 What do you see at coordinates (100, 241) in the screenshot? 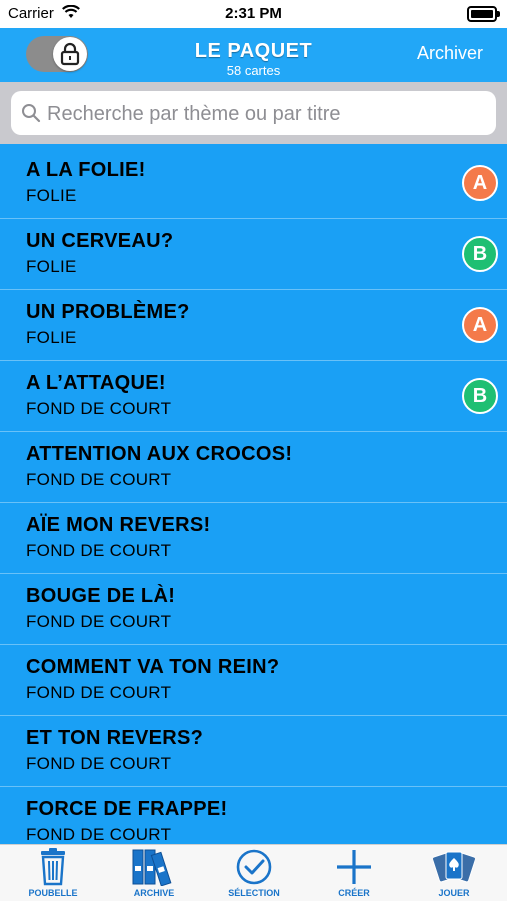
I see `card-title: UN CERVEAU?` at bounding box center [100, 241].